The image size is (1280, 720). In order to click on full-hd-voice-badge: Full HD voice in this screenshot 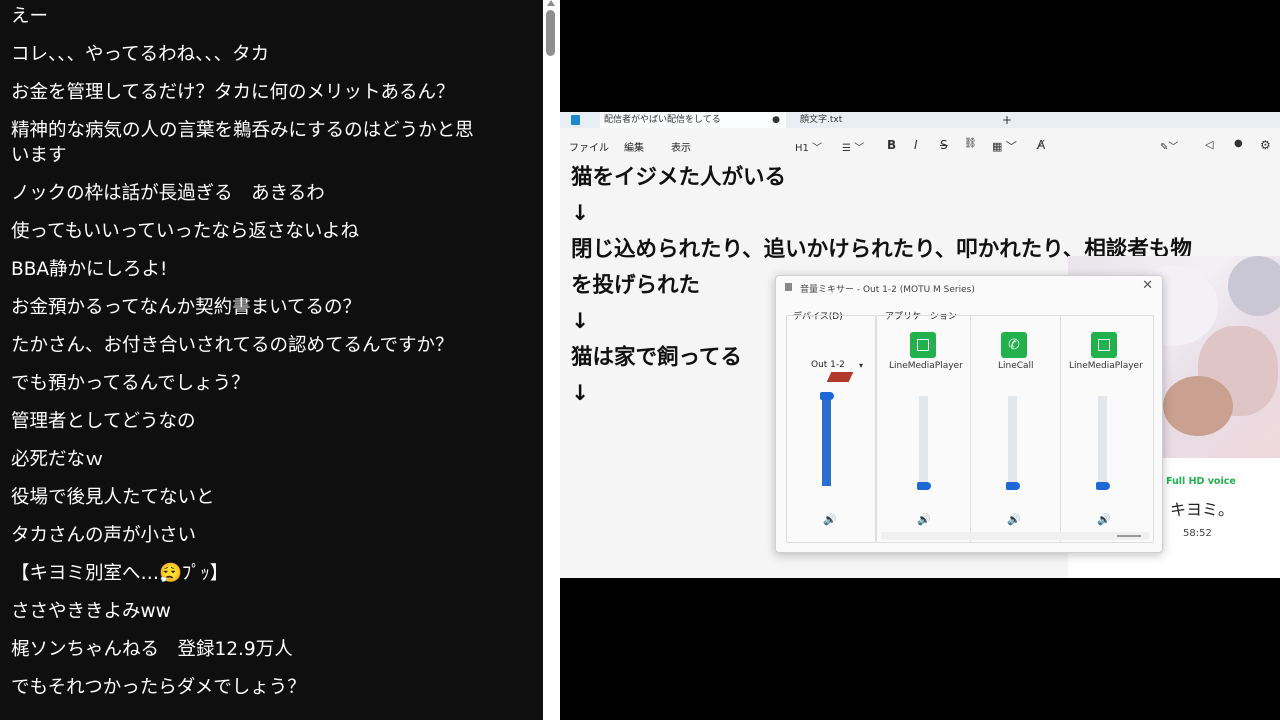, I will do `click(1201, 481)`.